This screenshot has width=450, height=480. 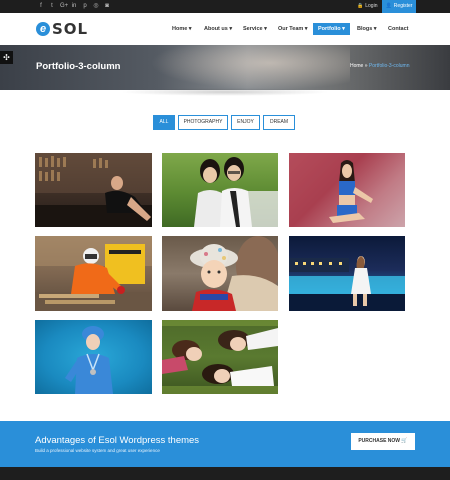 I want to click on register-button: 👤 Register, so click(x=399, y=6).